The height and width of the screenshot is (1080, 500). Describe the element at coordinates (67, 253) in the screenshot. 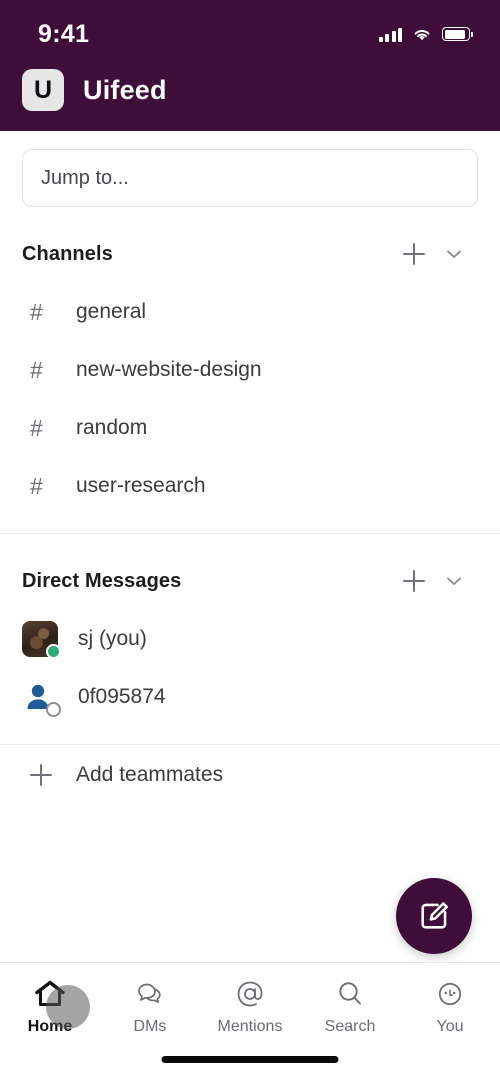

I see `channels-title: Channels` at that location.